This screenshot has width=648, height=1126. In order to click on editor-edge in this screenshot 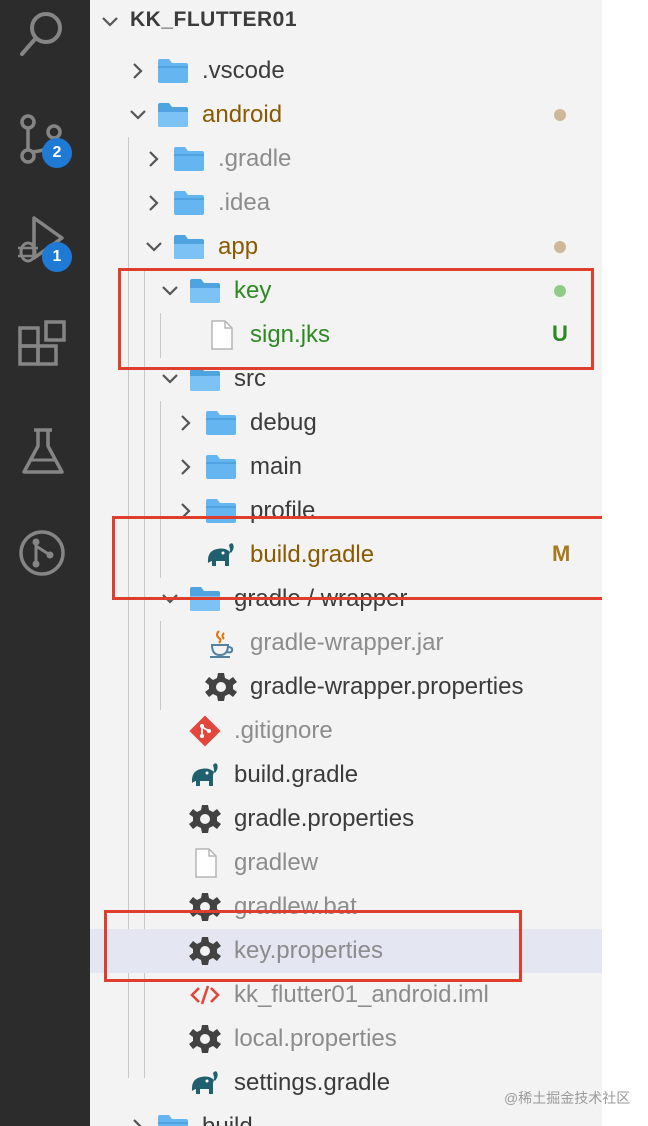, I will do `click(625, 563)`.